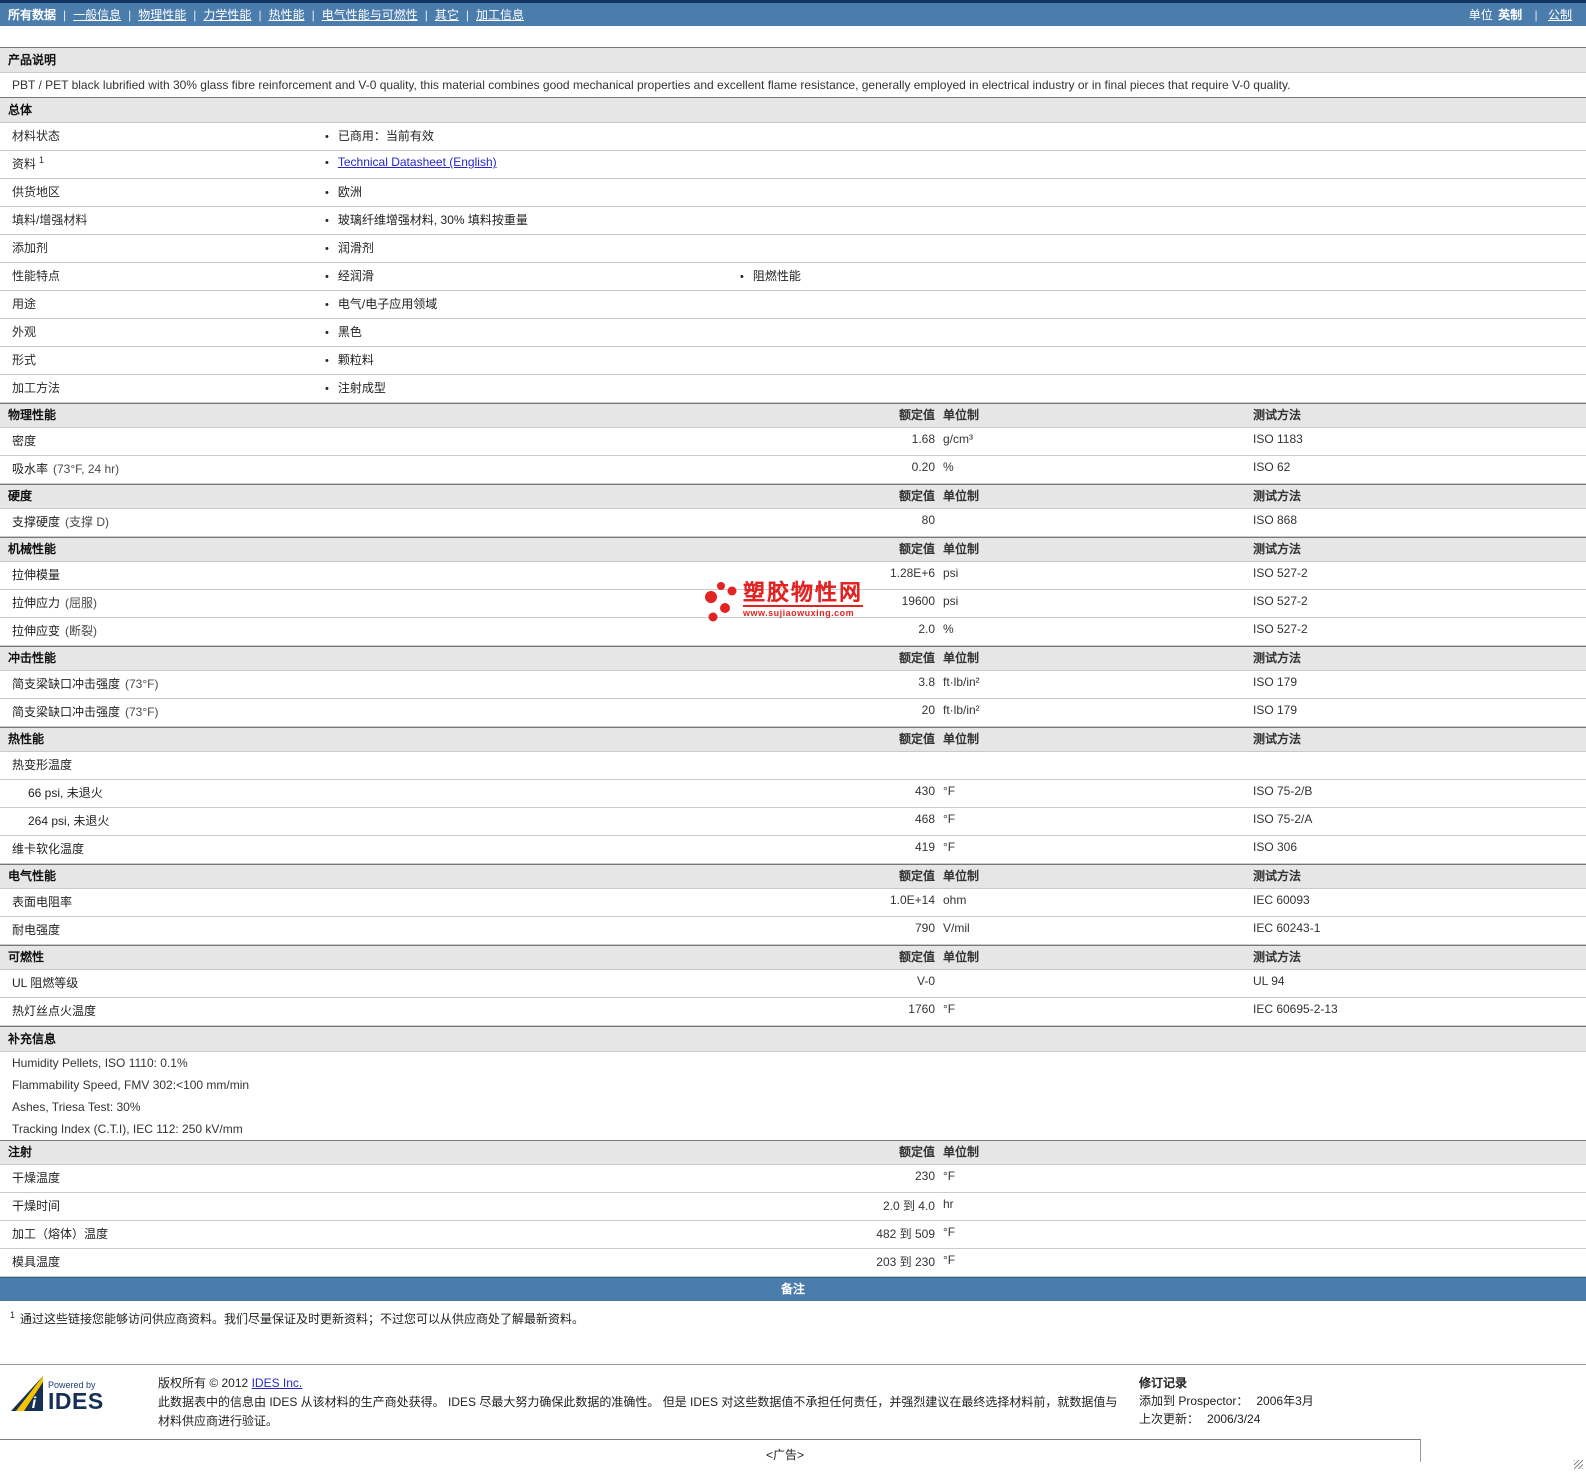 The image size is (1586, 1475). I want to click on property-condition: (屈服), so click(81, 603).